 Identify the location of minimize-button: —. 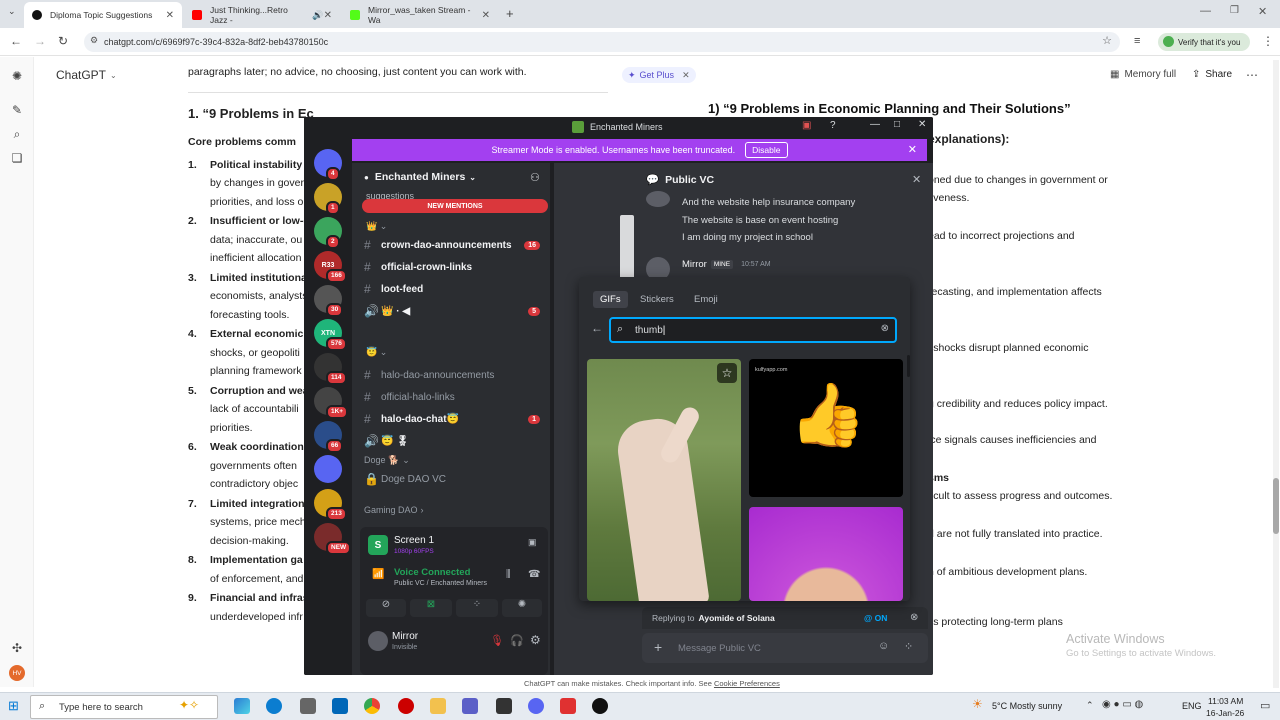
(875, 124).